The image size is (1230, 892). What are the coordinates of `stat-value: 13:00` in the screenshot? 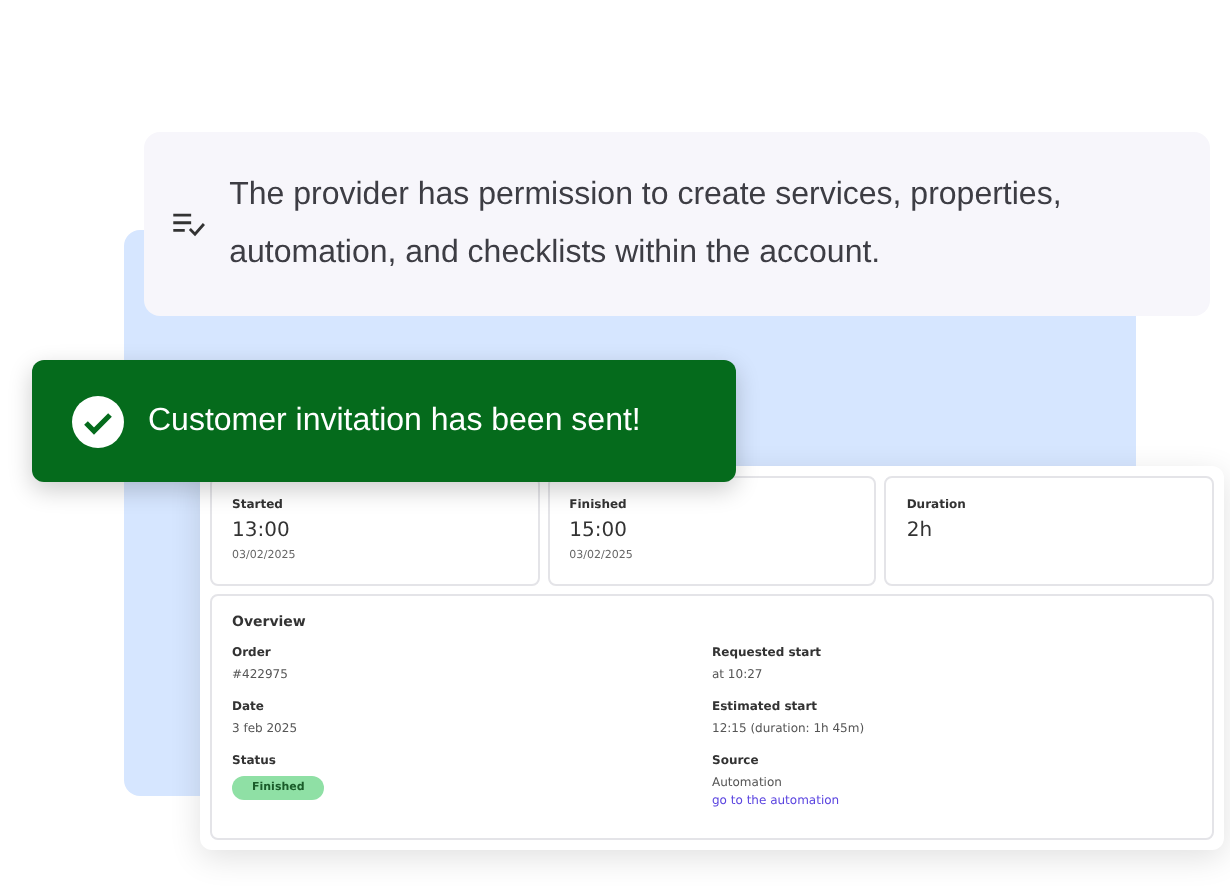 It's located at (261, 531).